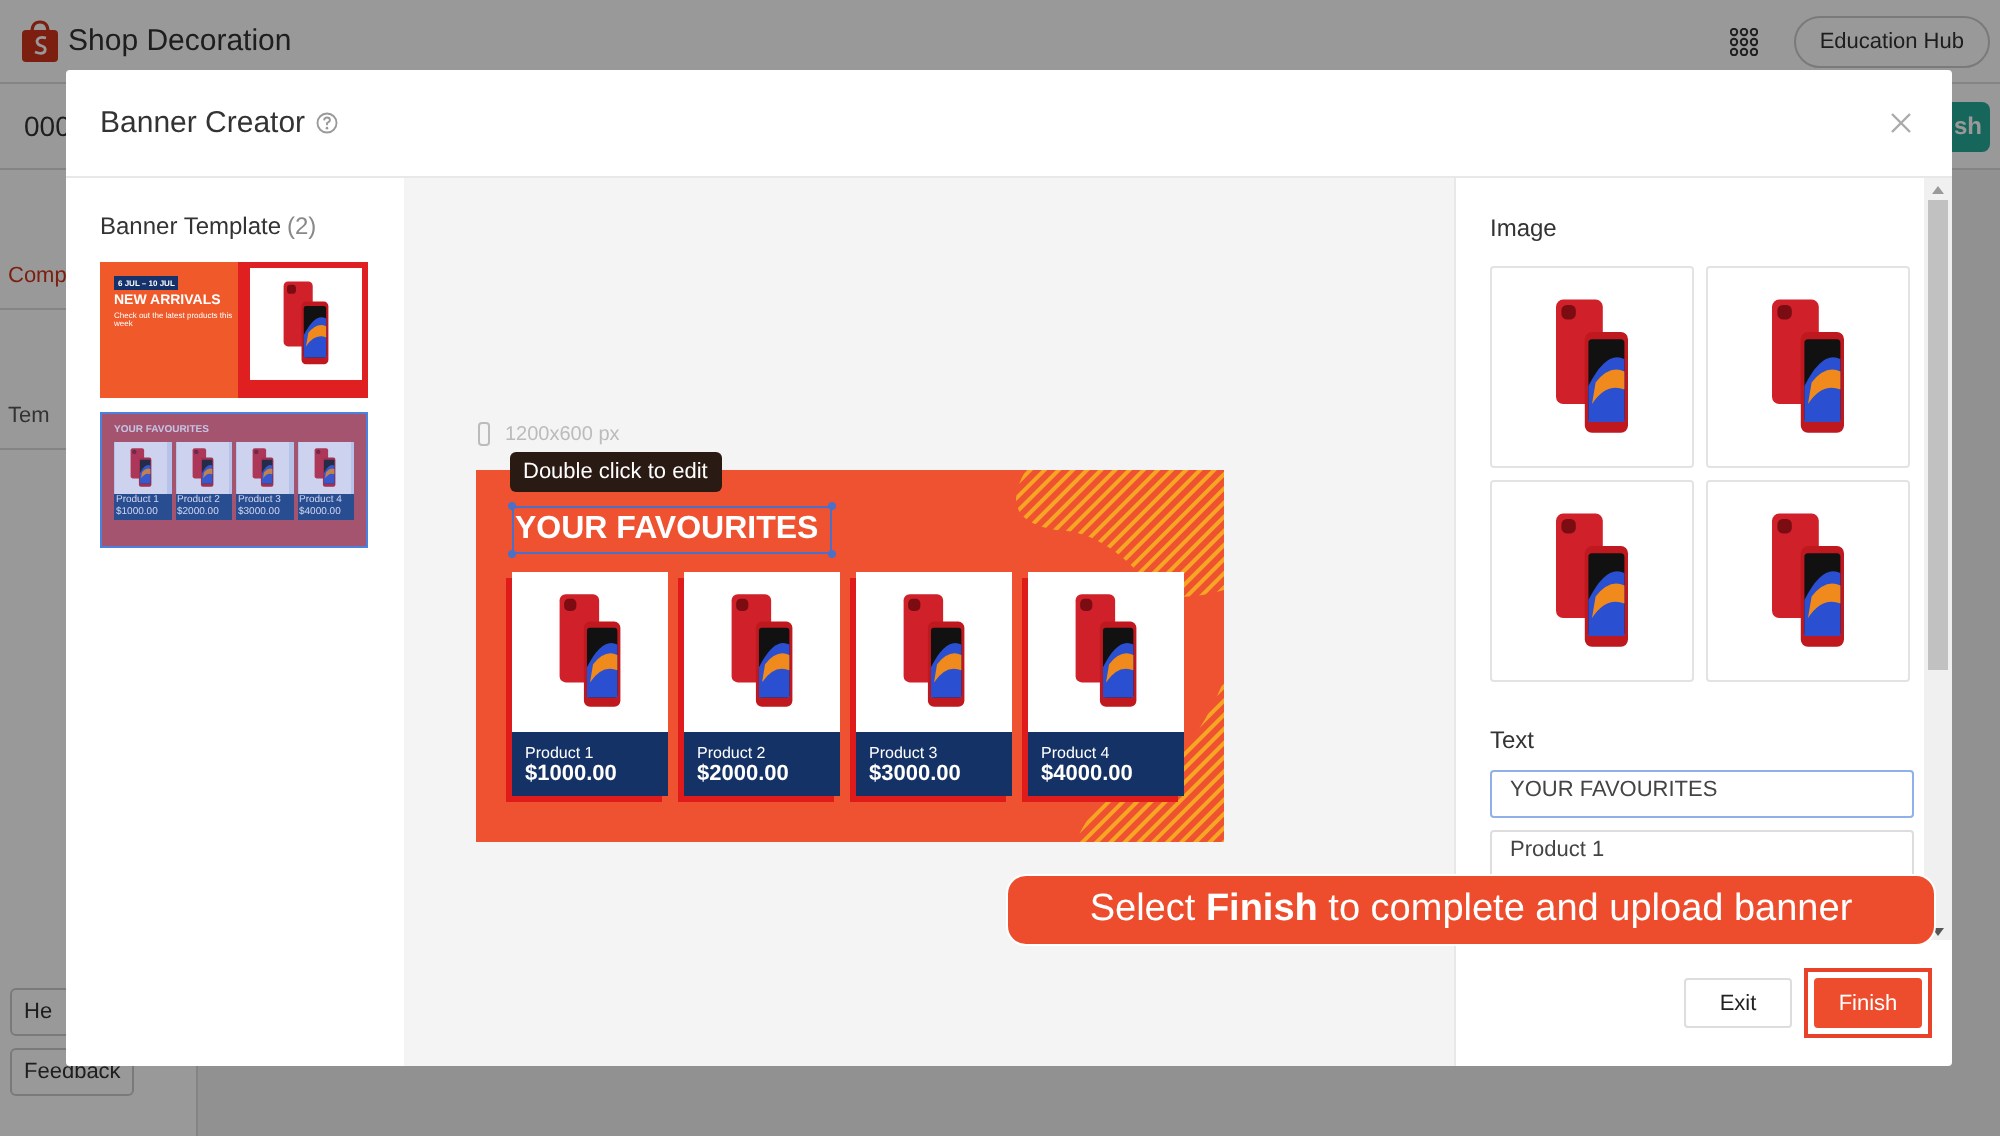 This screenshot has height=1136, width=2000. What do you see at coordinates (1868, 1003) in the screenshot?
I see `finish-button: Finish` at bounding box center [1868, 1003].